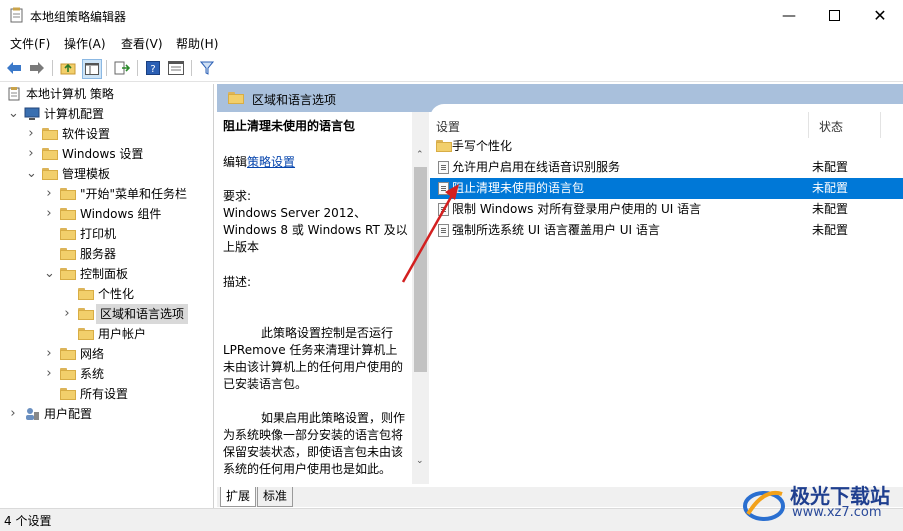  Describe the element at coordinates (448, 126) in the screenshot. I see `column-setting: 设置` at that location.